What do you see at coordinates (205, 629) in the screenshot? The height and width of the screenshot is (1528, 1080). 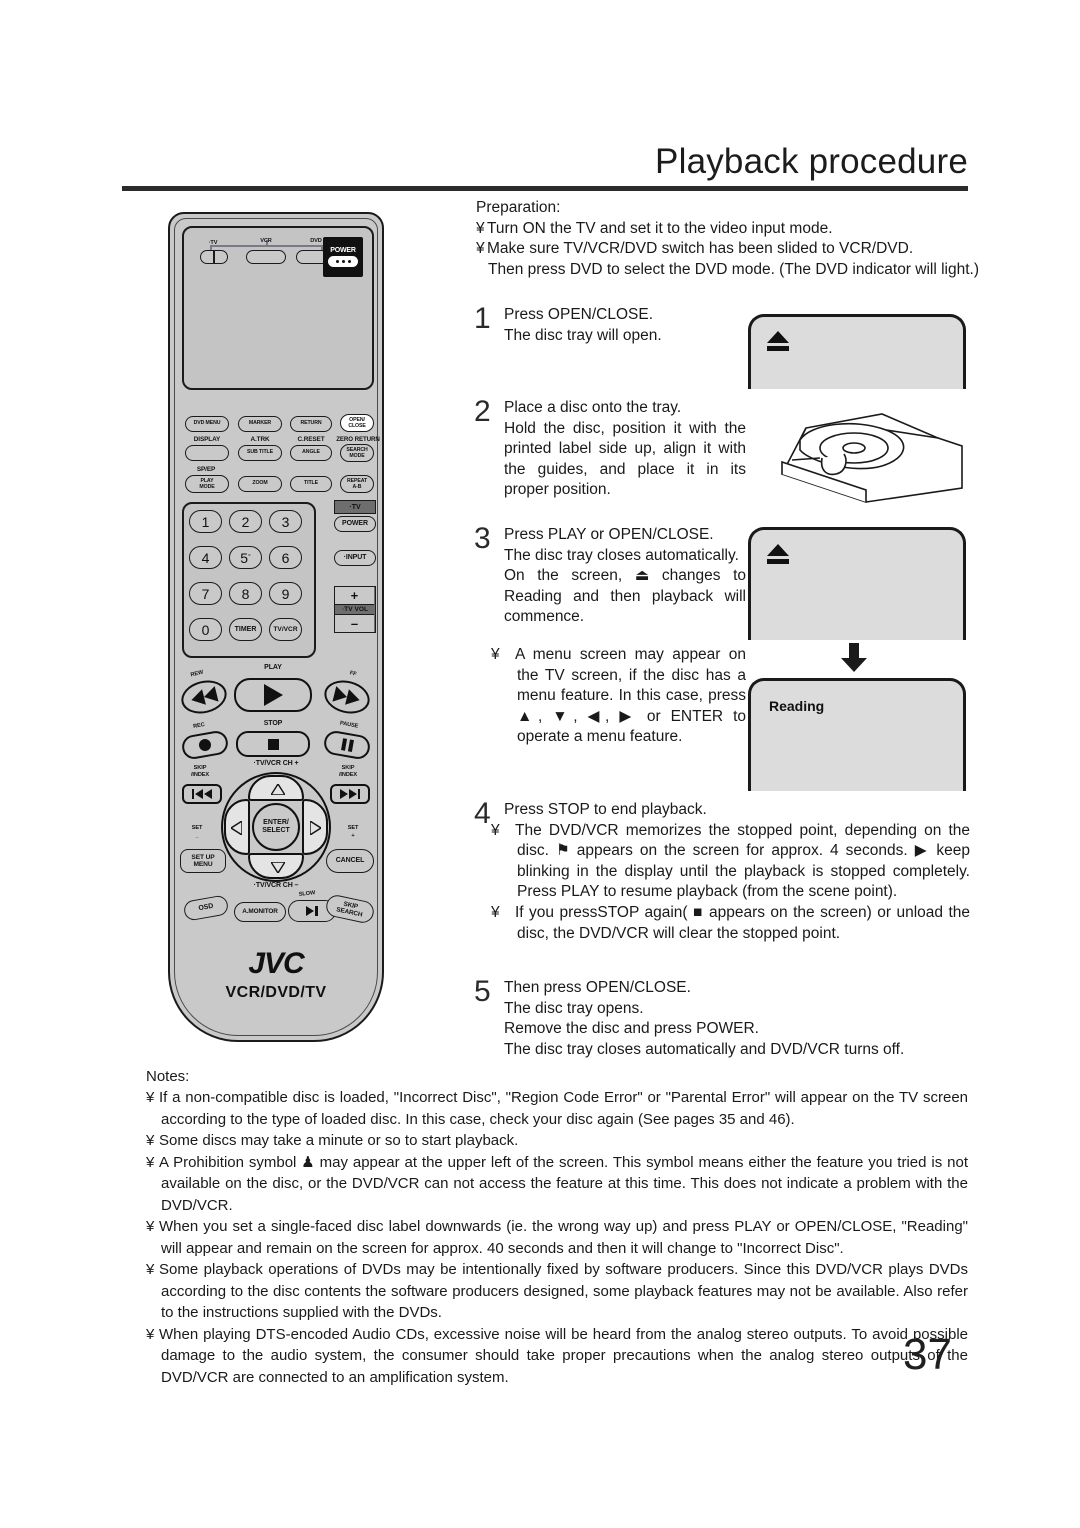 I see `key-0: 0` at bounding box center [205, 629].